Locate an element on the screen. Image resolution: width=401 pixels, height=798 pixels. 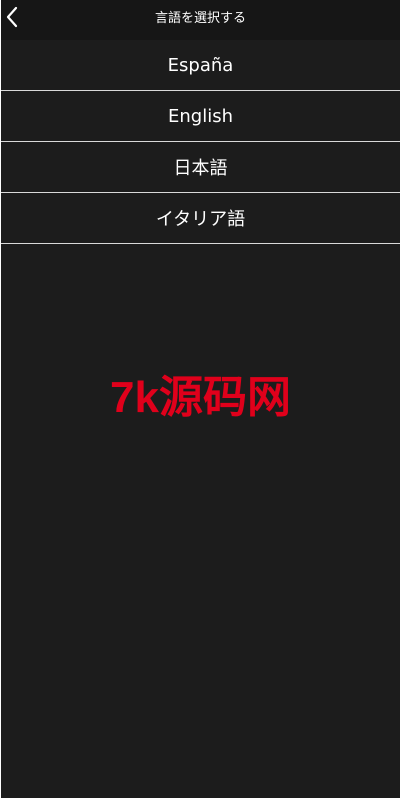
header-bar: 言語を選択する is located at coordinates (200, 20).